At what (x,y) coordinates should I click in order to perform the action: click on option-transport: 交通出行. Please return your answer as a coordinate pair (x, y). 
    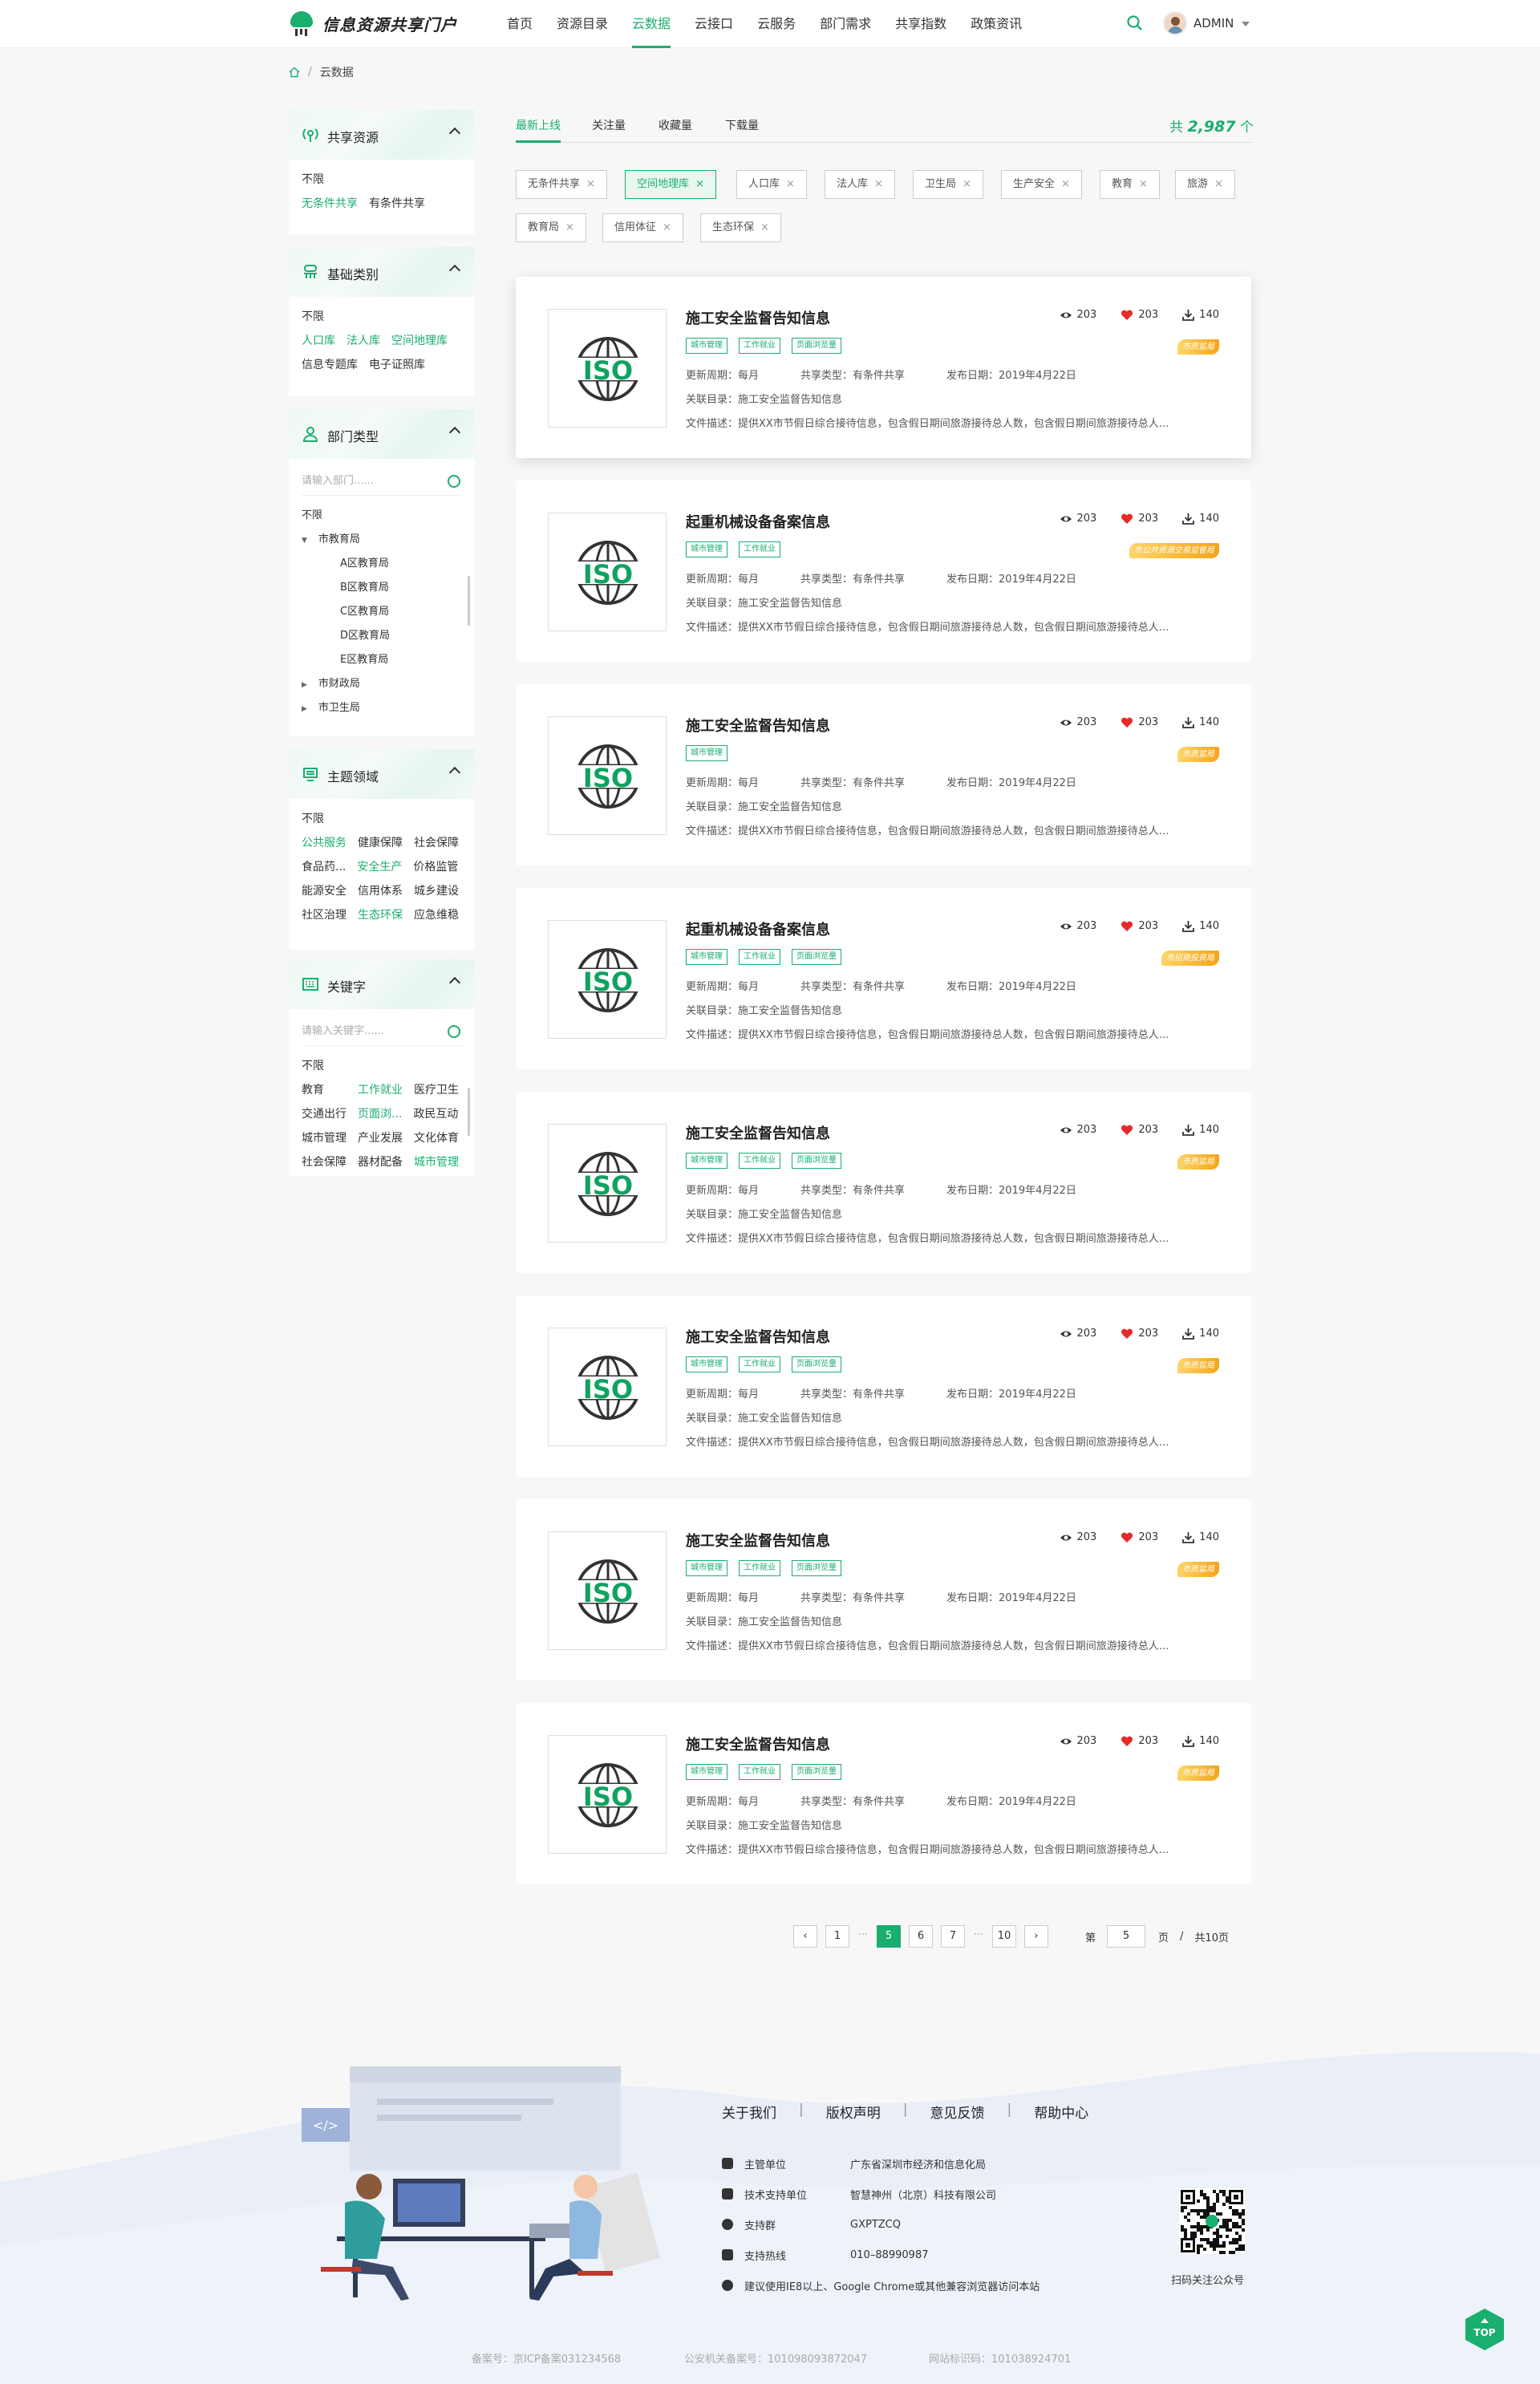
    Looking at the image, I should click on (324, 1114).